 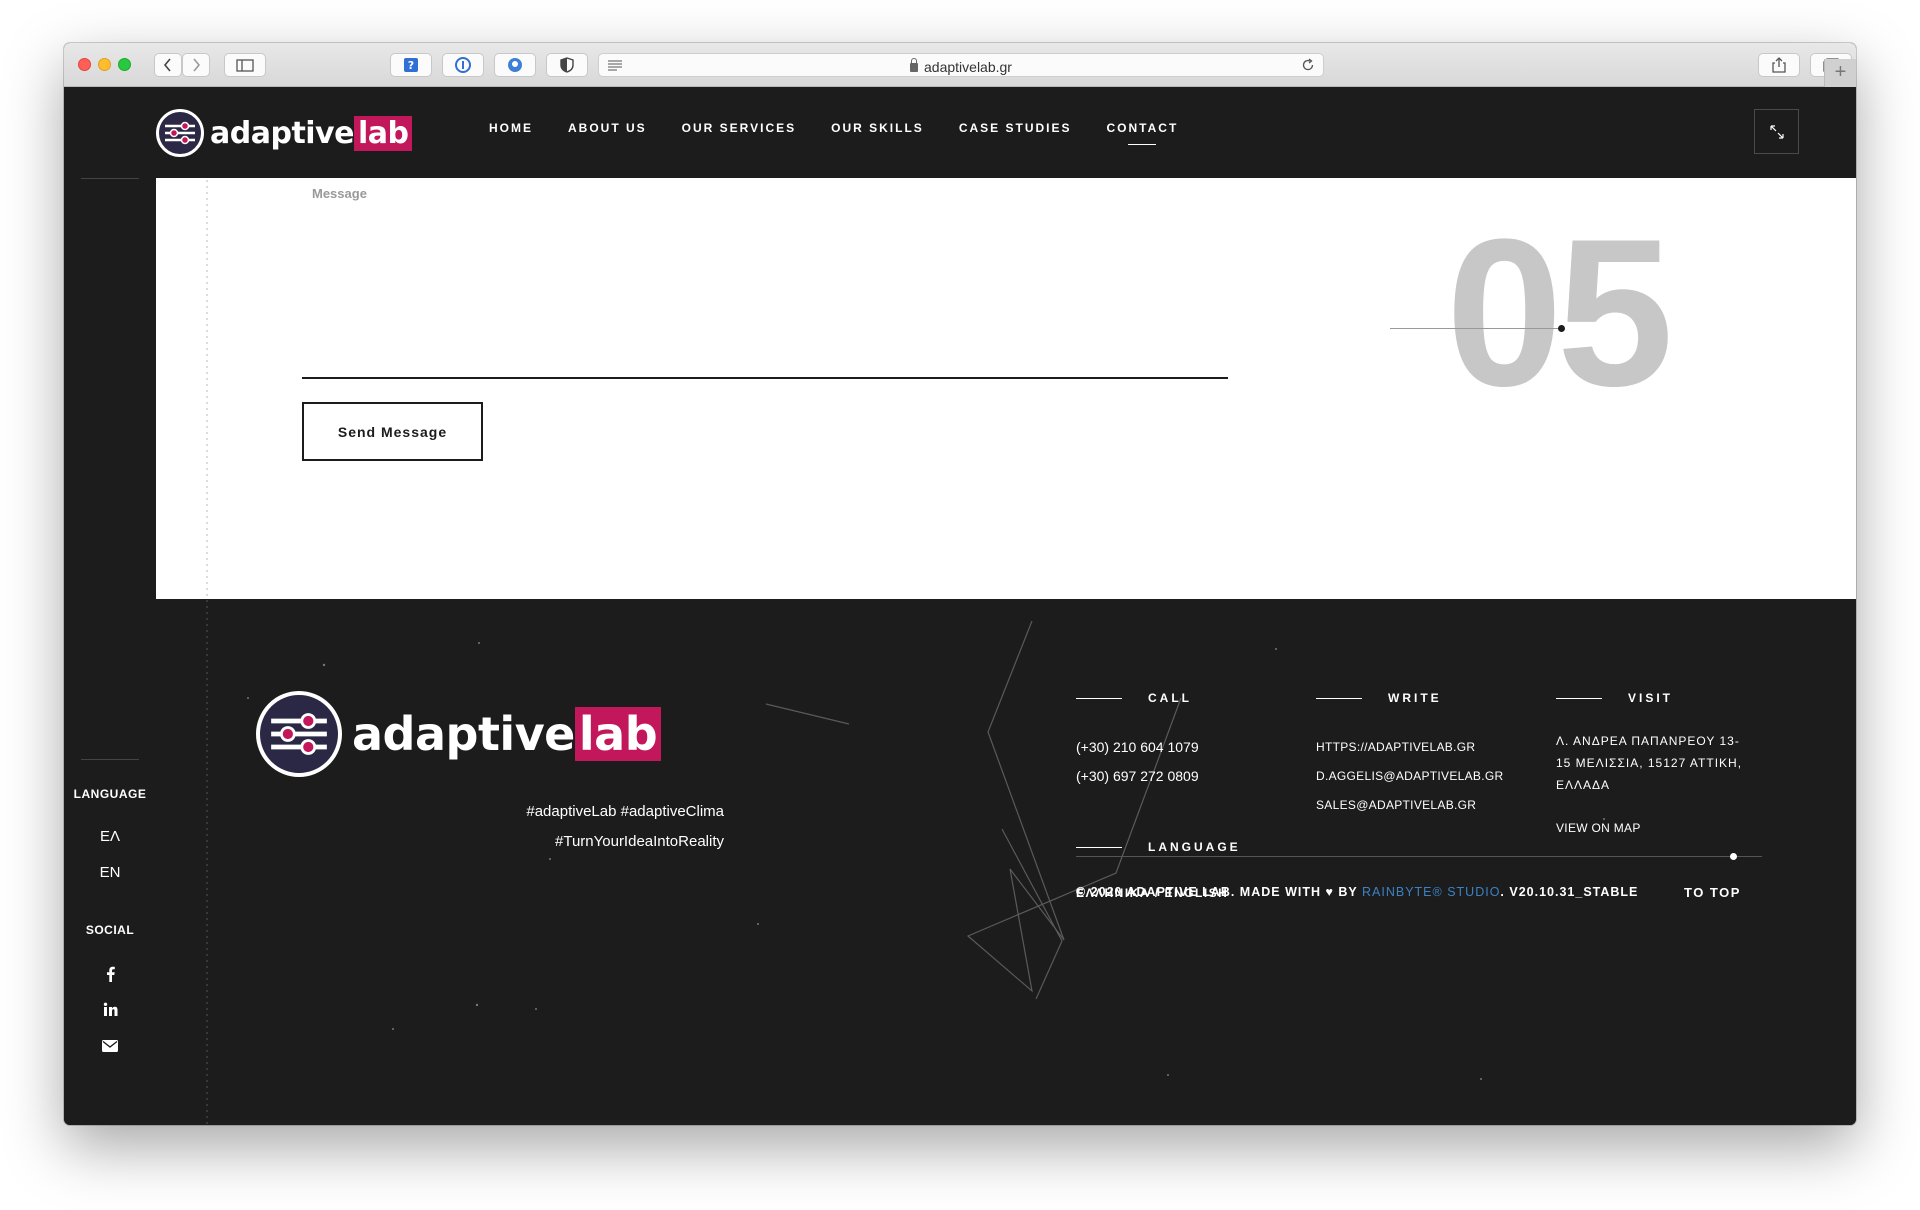 I want to click on shield-icon, so click(x=567, y=65).